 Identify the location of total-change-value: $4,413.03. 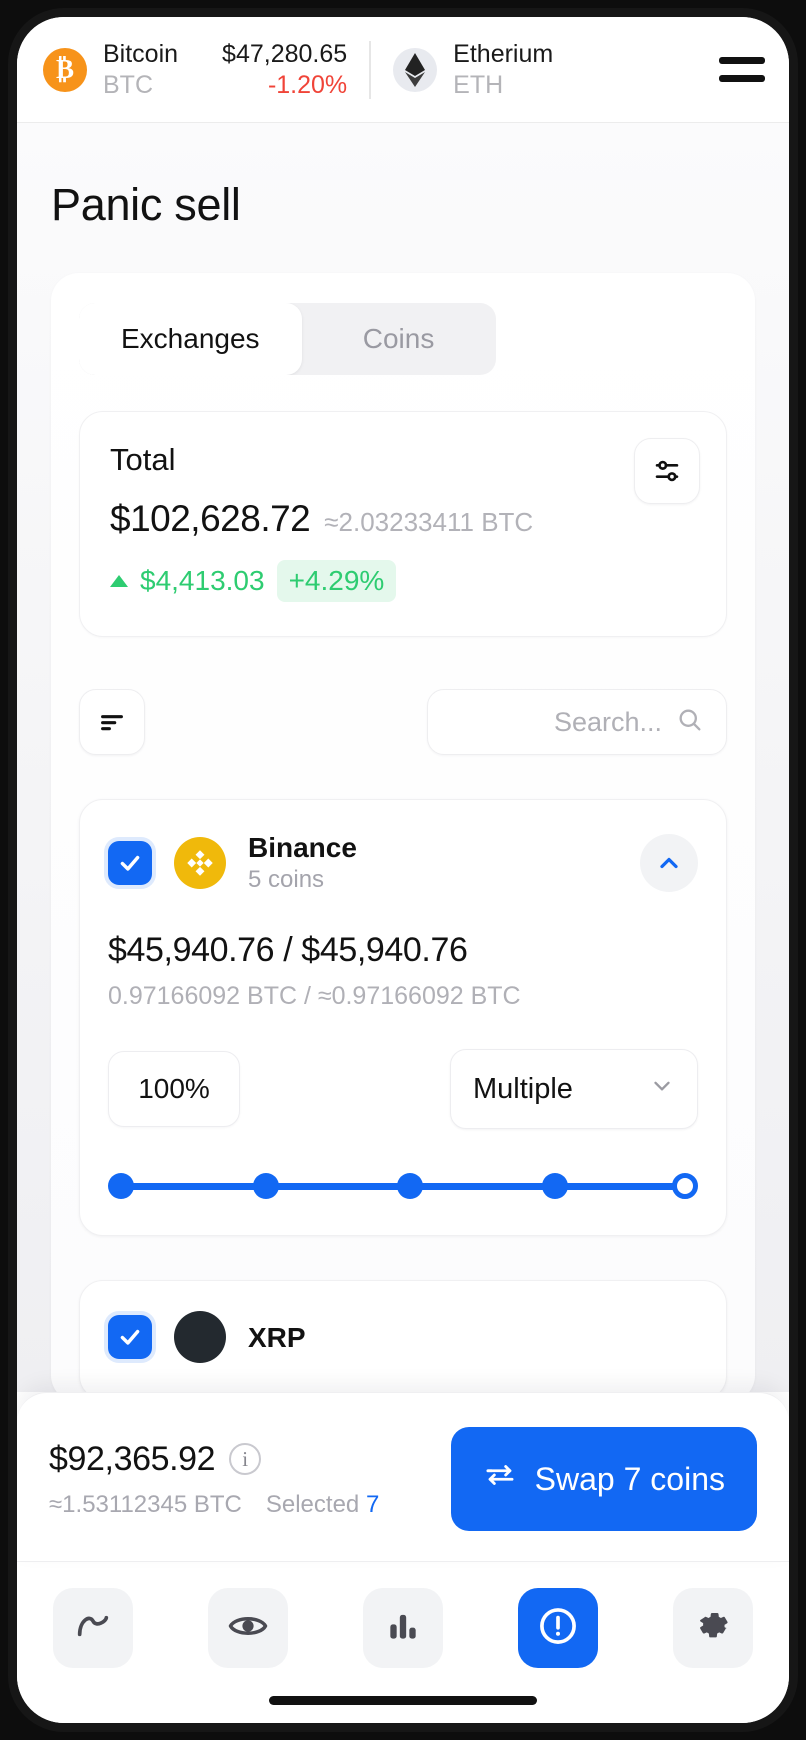
(202, 580).